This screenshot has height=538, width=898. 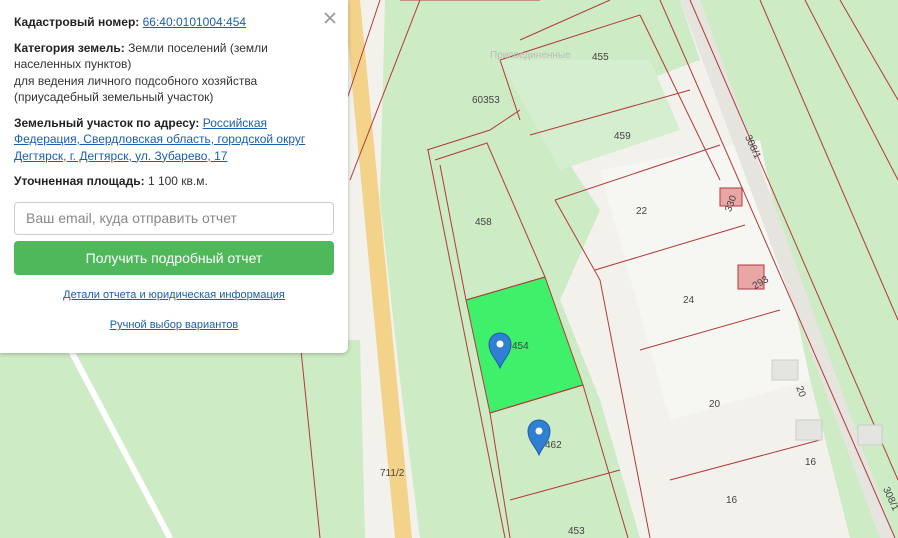 I want to click on manual-selection-link: Ручной выбор вариантов, so click(x=174, y=325).